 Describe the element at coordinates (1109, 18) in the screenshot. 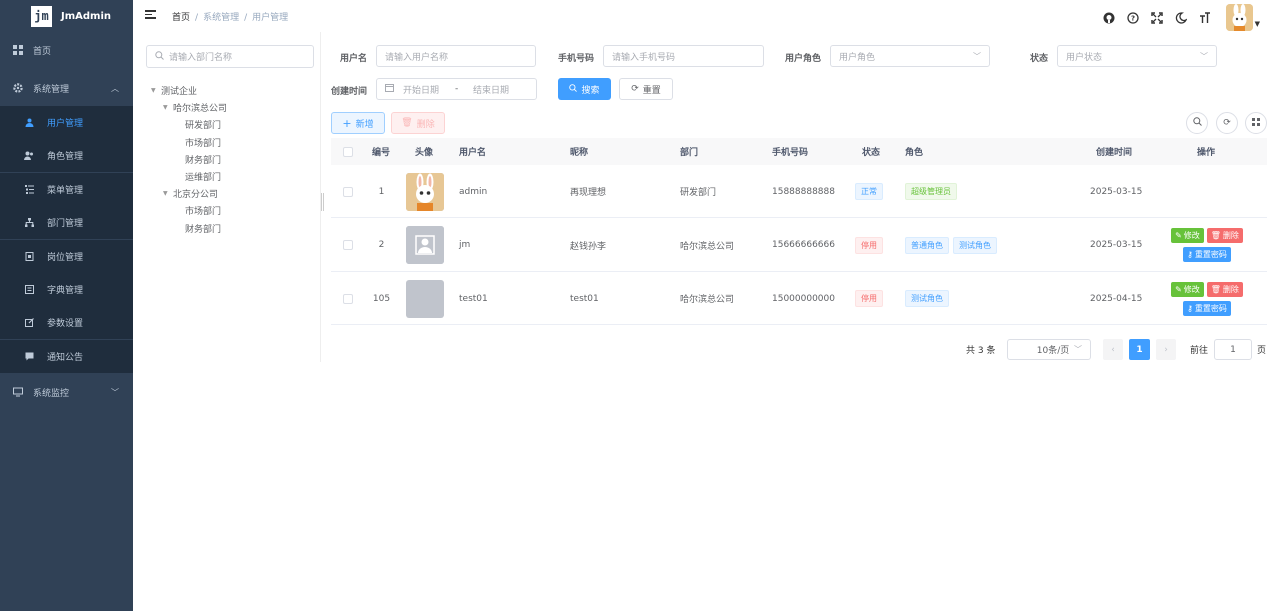

I see `github-icon` at that location.